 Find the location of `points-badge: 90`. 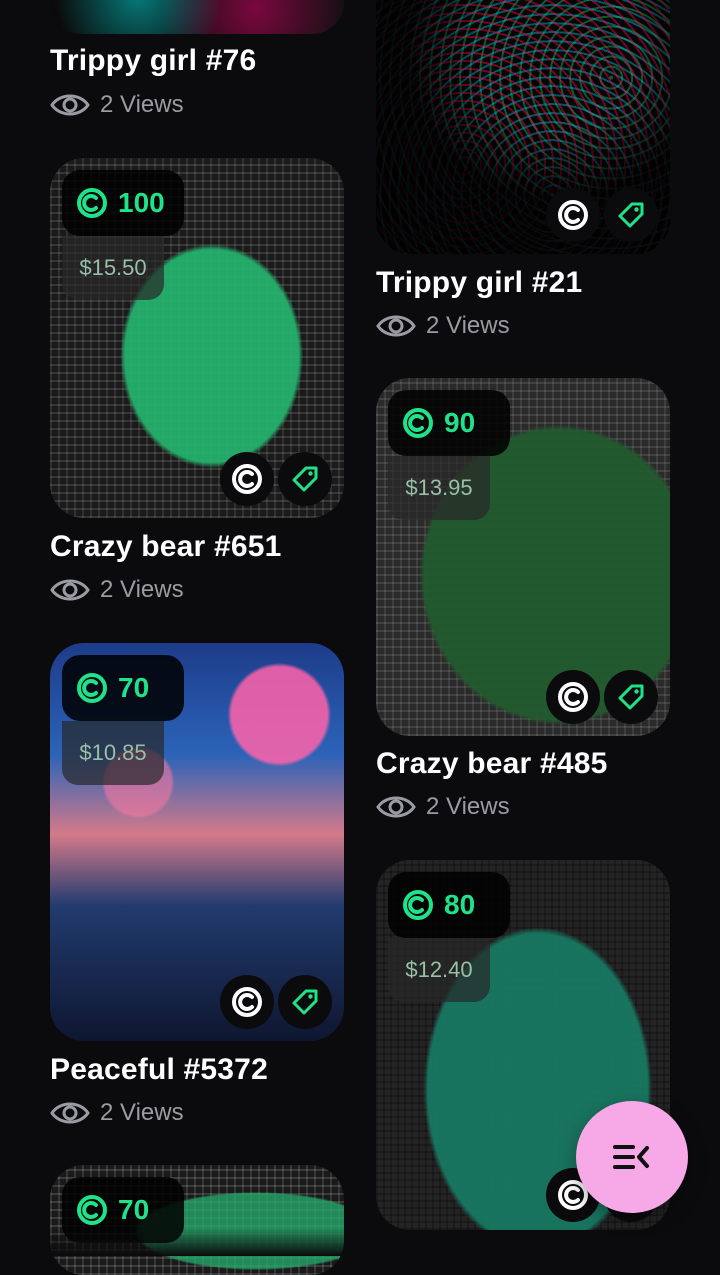

points-badge: 90 is located at coordinates (449, 423).